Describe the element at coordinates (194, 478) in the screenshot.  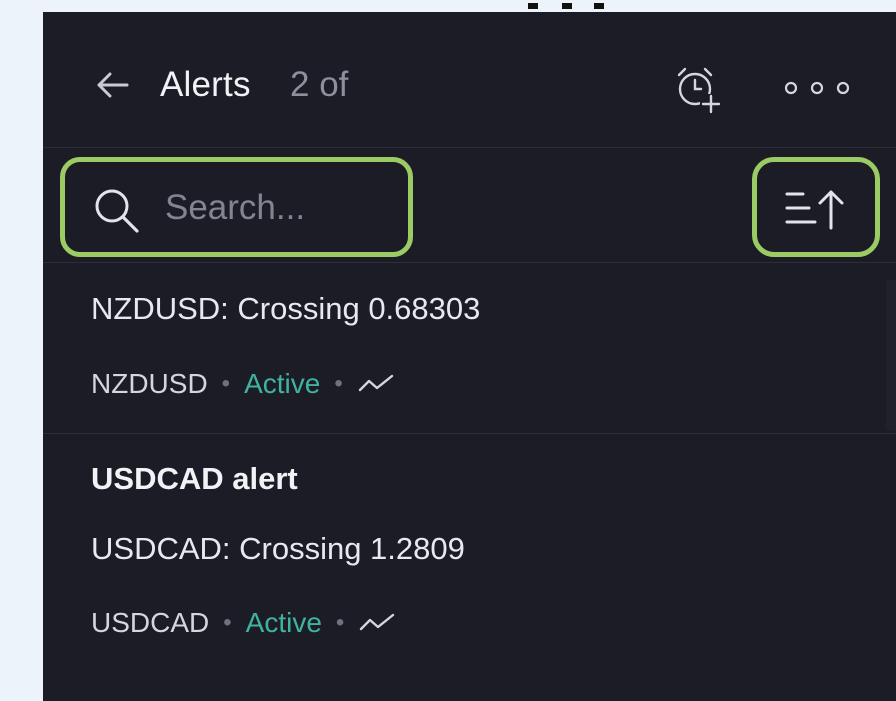
I see `alert-name: USDCAD alert` at that location.